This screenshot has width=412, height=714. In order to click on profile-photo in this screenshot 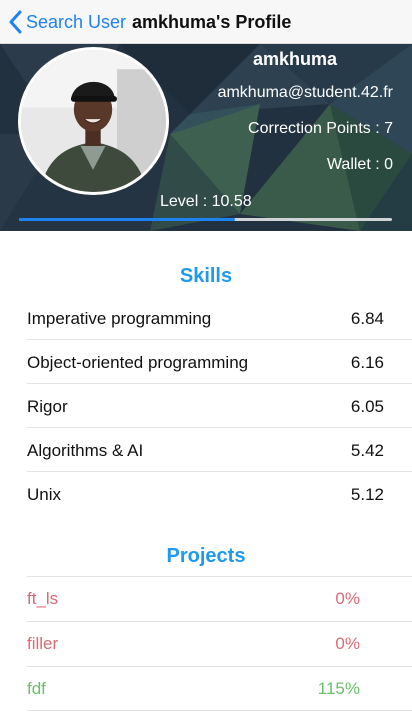, I will do `click(93, 121)`.